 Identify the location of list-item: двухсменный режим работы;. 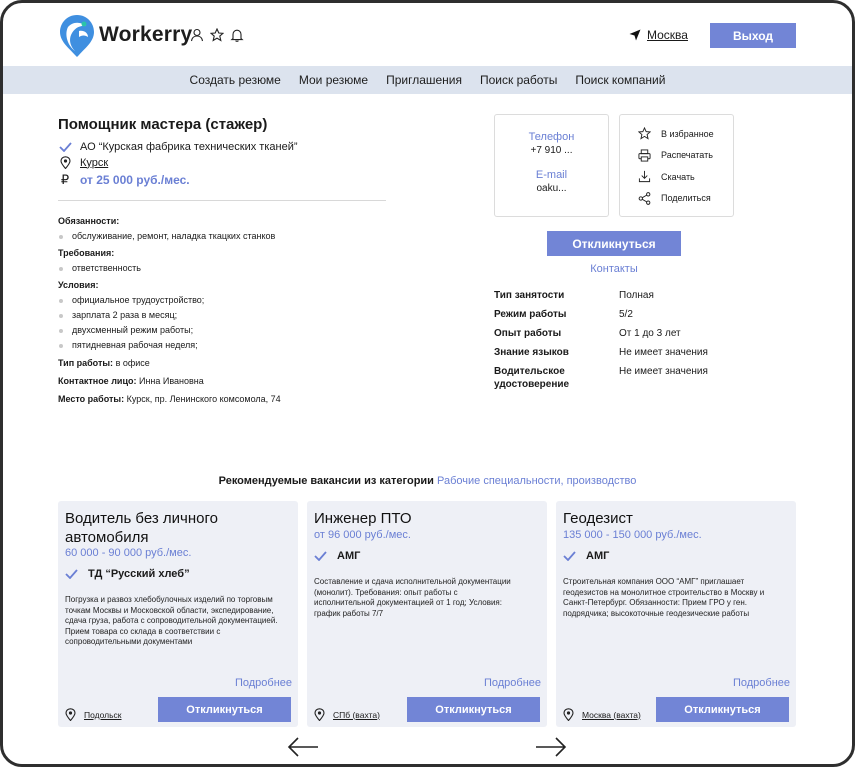
(223, 330).